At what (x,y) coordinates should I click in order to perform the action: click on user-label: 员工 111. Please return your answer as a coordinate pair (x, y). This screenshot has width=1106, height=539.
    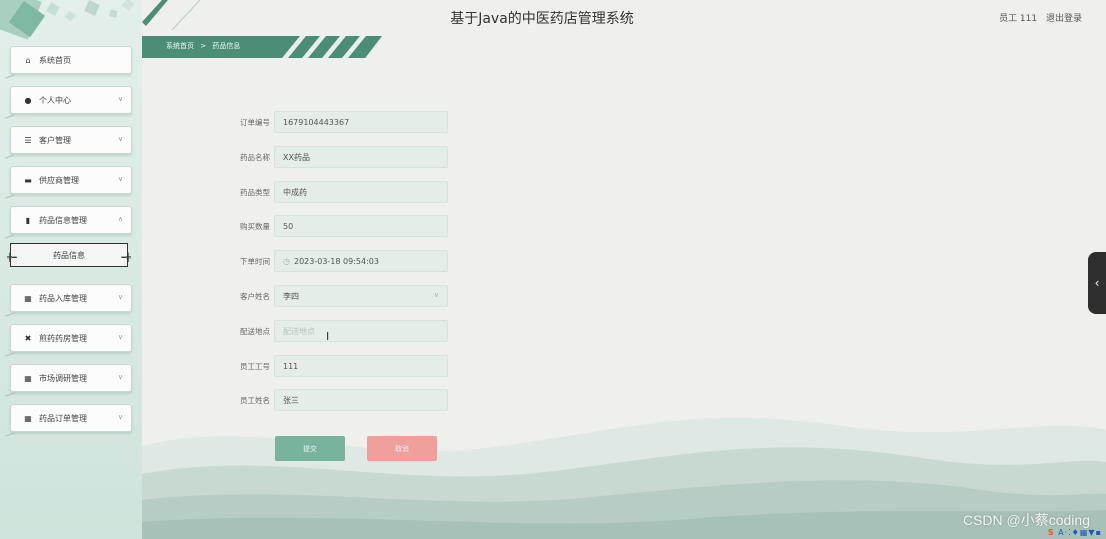
    Looking at the image, I should click on (1018, 19).